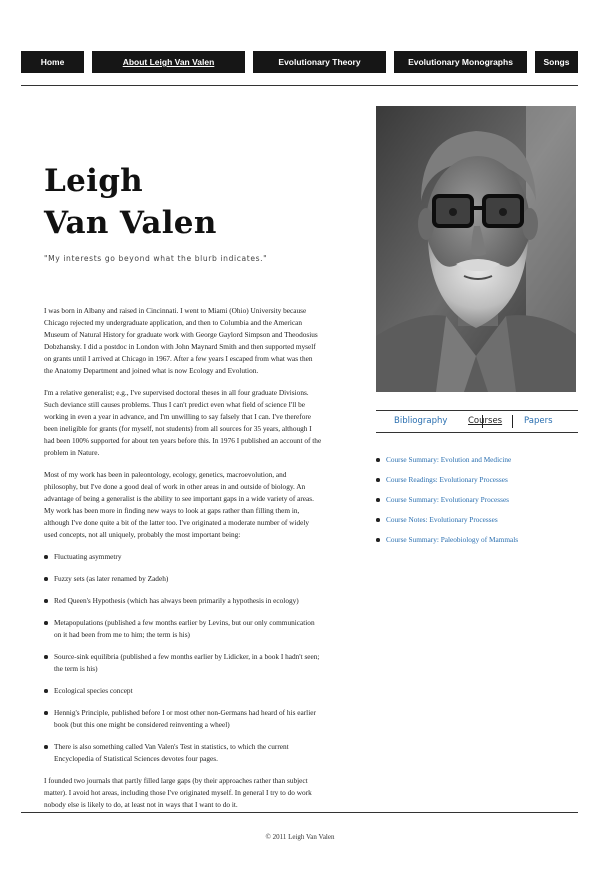  I want to click on nav-evolutionary-theory: Evolutionary Theory, so click(319, 62).